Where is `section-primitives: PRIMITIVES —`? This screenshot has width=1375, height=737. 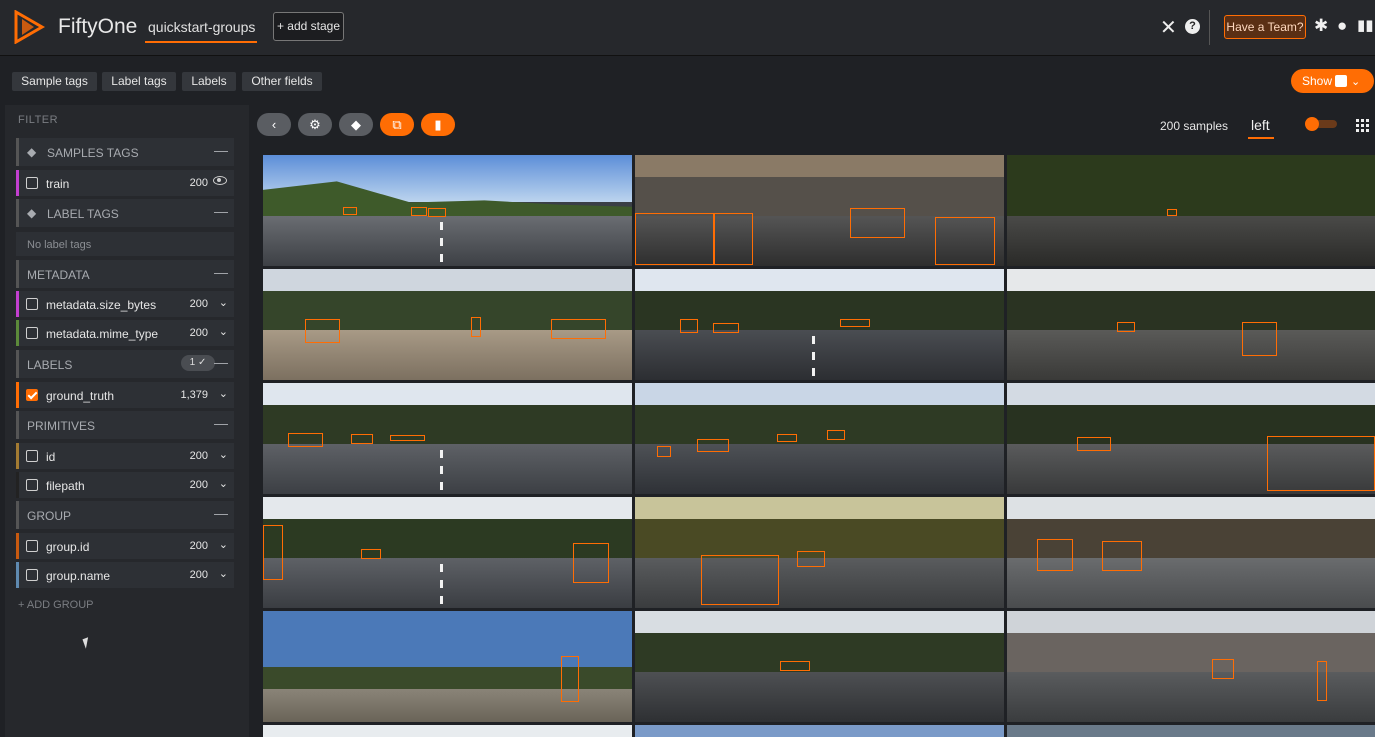 section-primitives: PRIMITIVES — is located at coordinates (125, 425).